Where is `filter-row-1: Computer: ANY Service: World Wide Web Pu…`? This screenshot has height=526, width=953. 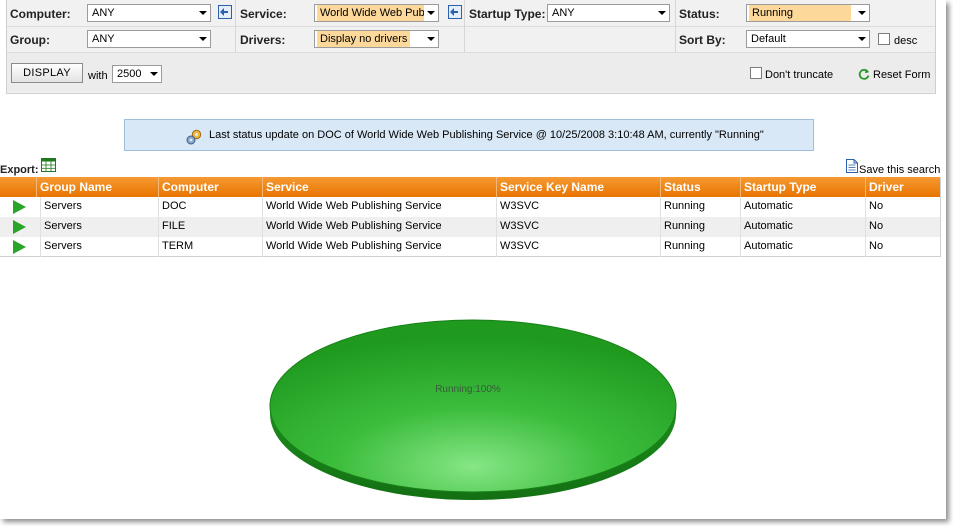
filter-row-1: Computer: ANY Service: World Wide Web Pu… is located at coordinates (471, 26).